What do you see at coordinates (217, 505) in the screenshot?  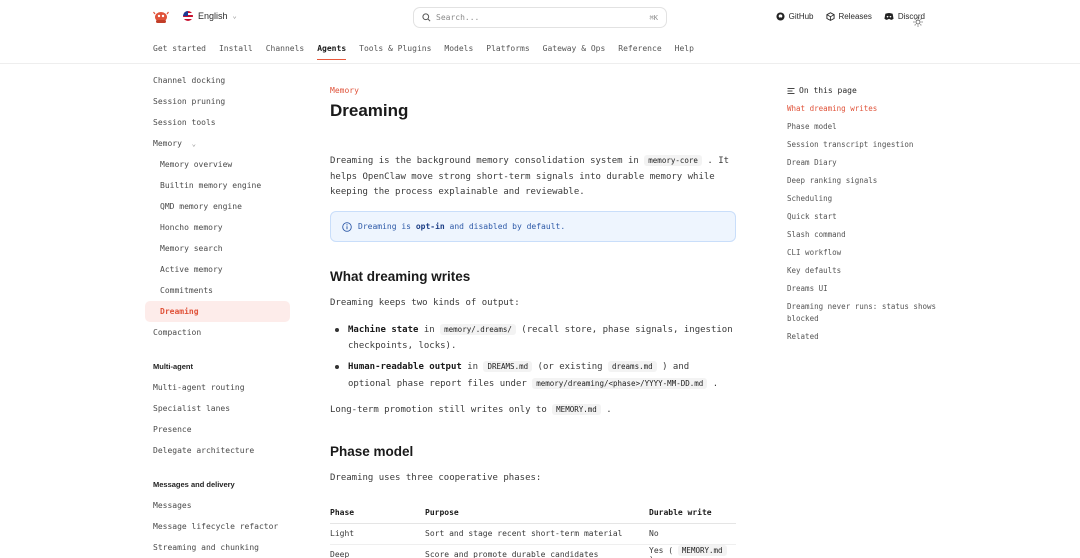 I see `sidebar-item-messages: Messages` at bounding box center [217, 505].